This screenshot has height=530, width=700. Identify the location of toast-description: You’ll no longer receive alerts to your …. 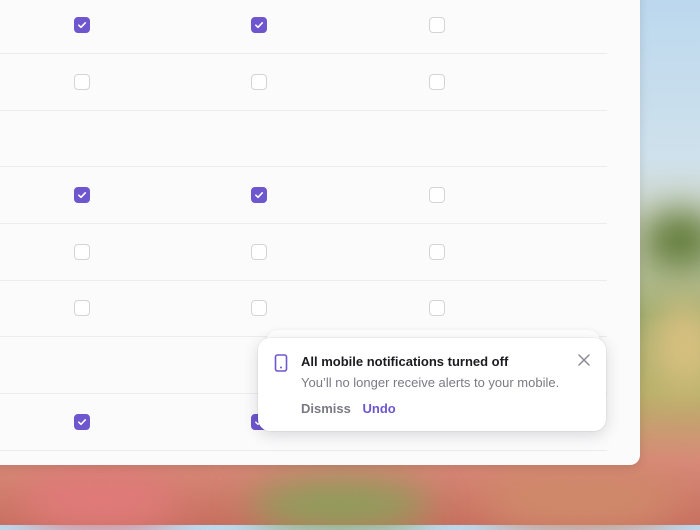
(430, 382).